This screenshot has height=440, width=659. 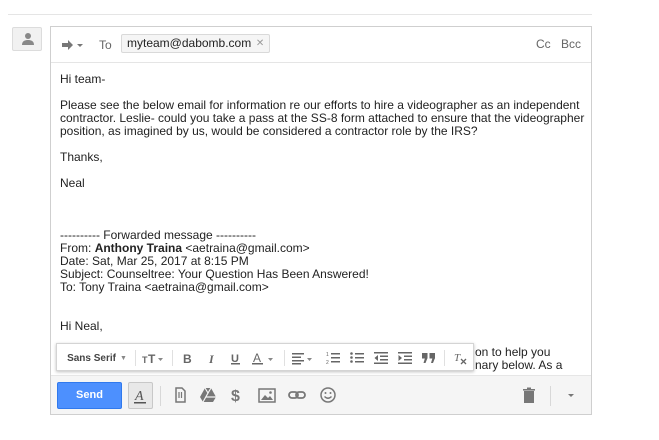 I want to click on indent-more-icon, so click(x=405, y=358).